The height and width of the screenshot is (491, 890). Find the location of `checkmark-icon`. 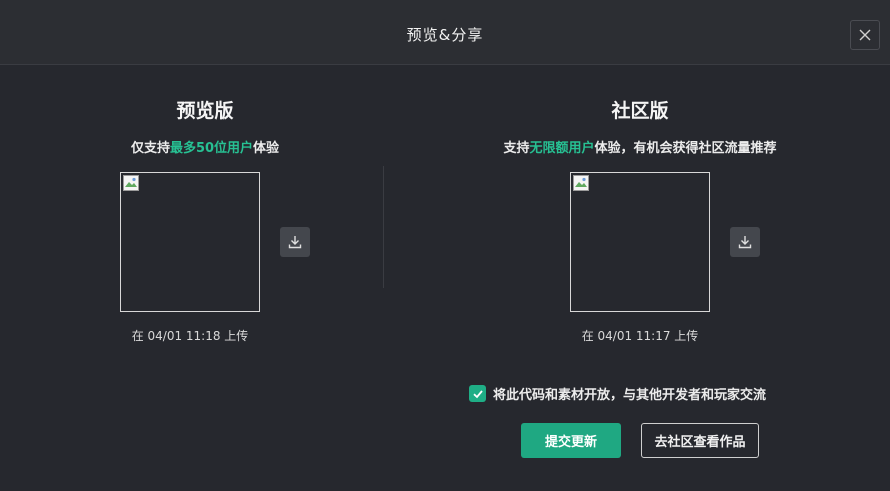

checkmark-icon is located at coordinates (477, 393).